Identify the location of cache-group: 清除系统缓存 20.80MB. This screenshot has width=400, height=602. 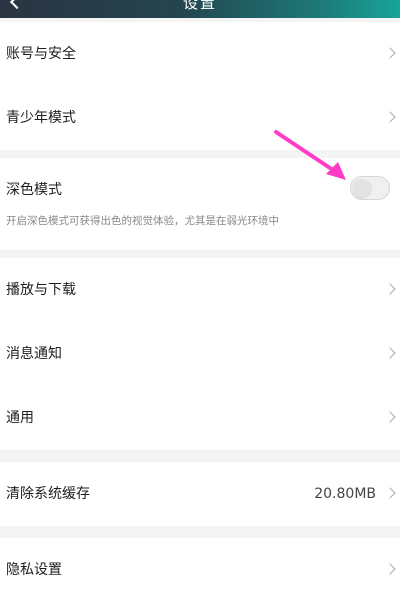
(200, 494).